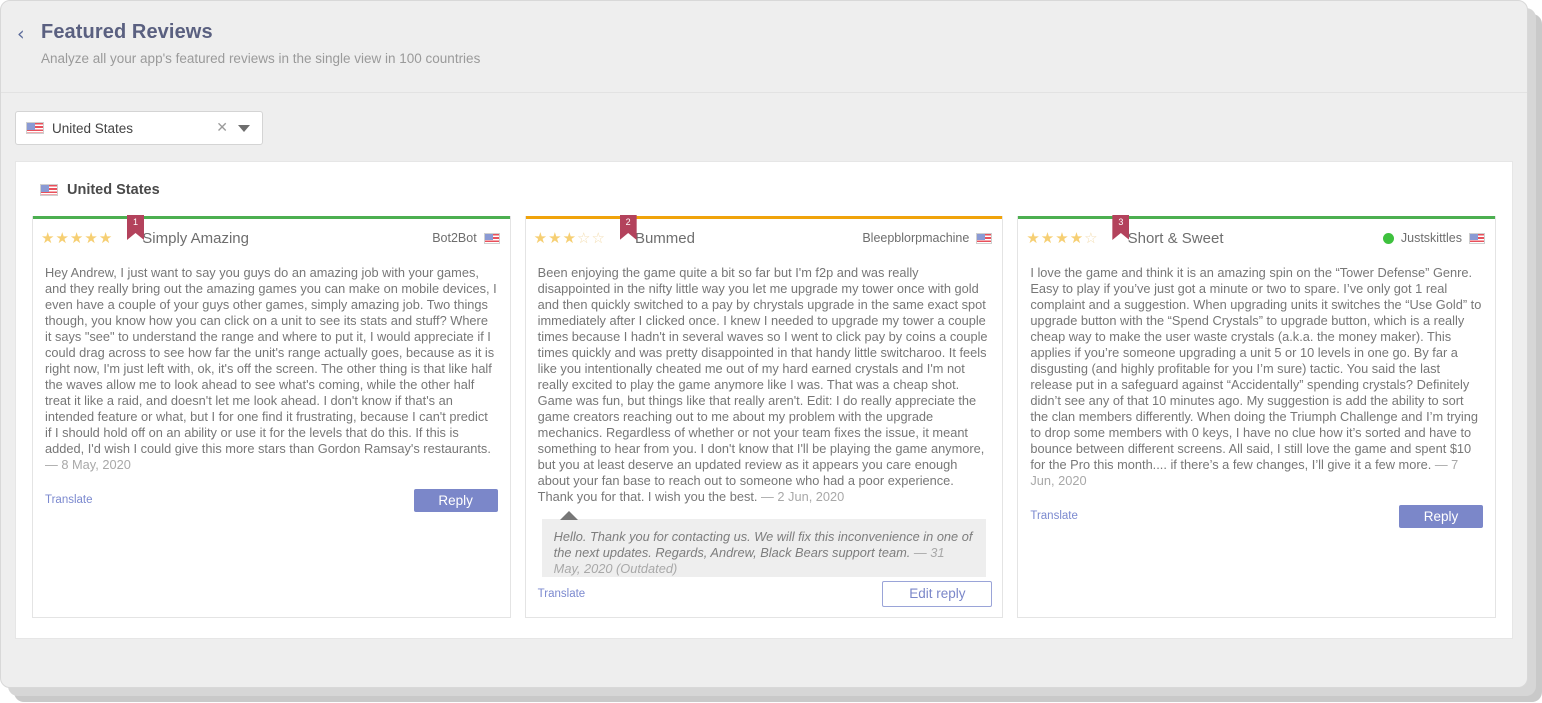 The image size is (1542, 703). Describe the element at coordinates (628, 227) in the screenshot. I see `rank-ribbon-badge: 2` at that location.